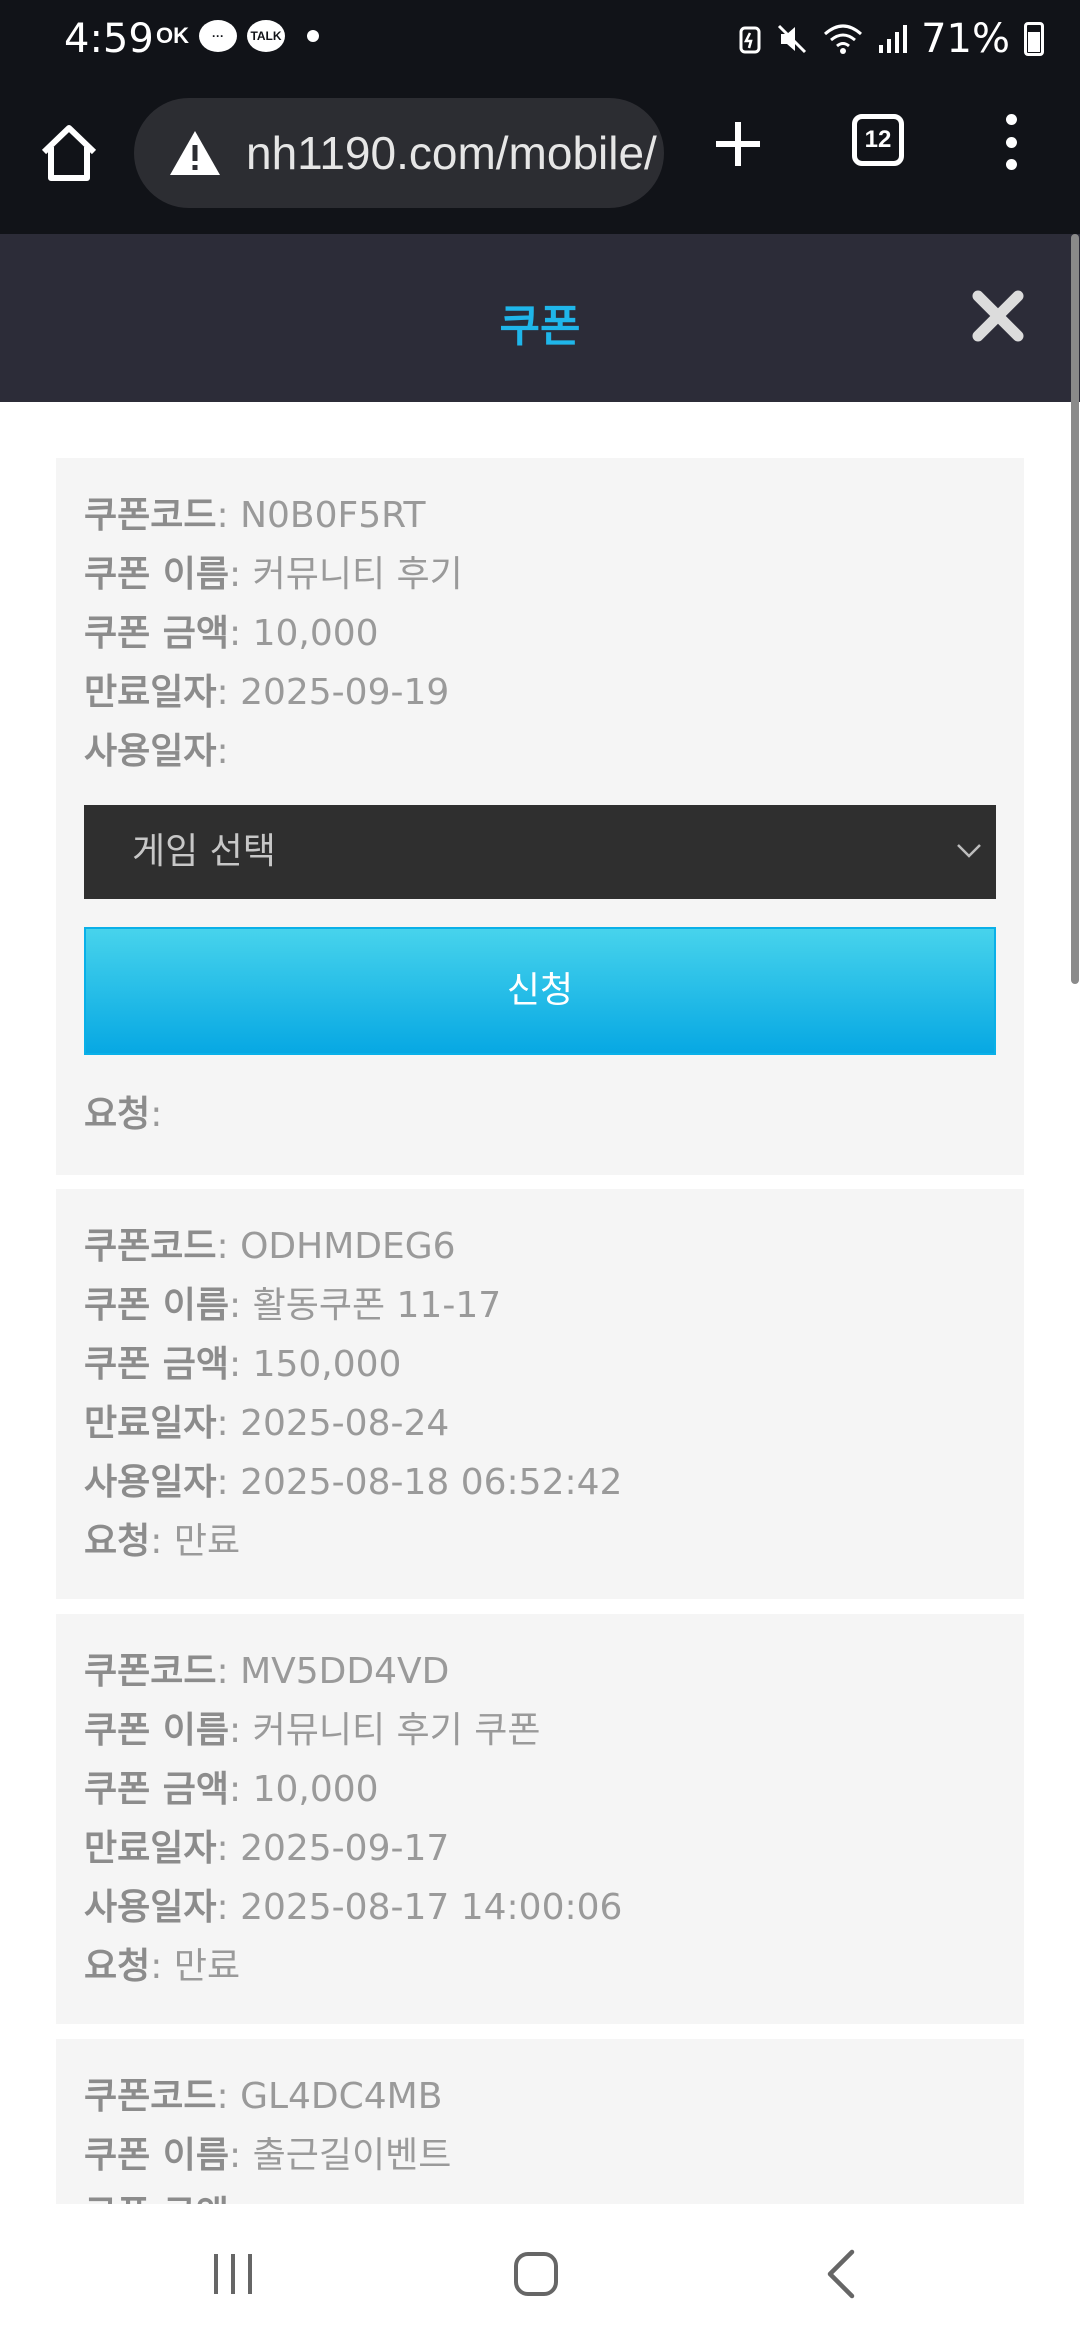 This screenshot has height=2340, width=1080. What do you see at coordinates (123, 1114) in the screenshot?
I see `coupon-request-row: 요청:` at bounding box center [123, 1114].